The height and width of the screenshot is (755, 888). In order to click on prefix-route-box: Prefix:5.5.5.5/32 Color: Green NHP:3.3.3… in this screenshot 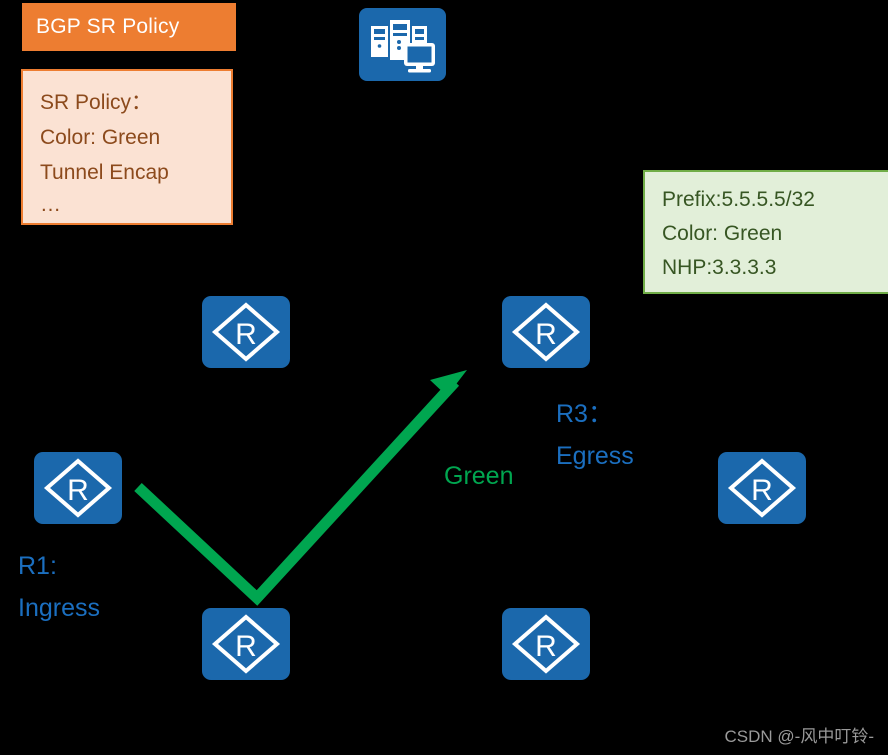, I will do `click(765, 232)`.